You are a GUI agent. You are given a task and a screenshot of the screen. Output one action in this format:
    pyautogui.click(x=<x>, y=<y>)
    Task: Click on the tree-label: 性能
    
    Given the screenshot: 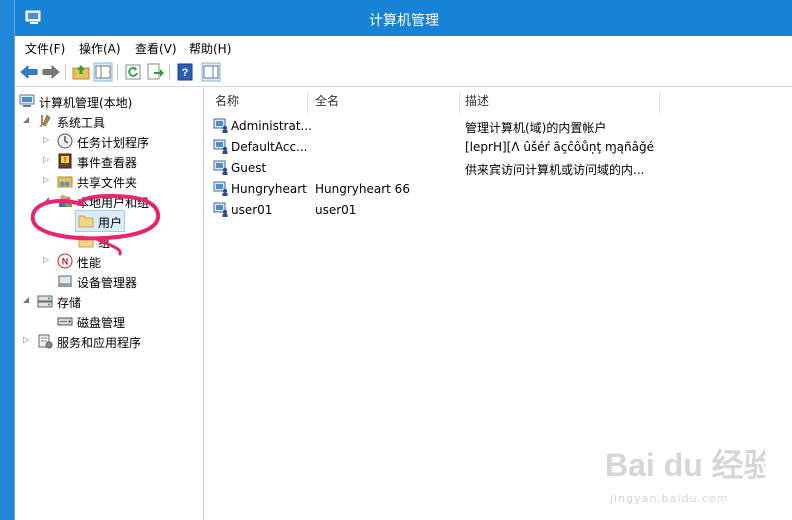 What is the action you would take?
    pyautogui.click(x=89, y=263)
    